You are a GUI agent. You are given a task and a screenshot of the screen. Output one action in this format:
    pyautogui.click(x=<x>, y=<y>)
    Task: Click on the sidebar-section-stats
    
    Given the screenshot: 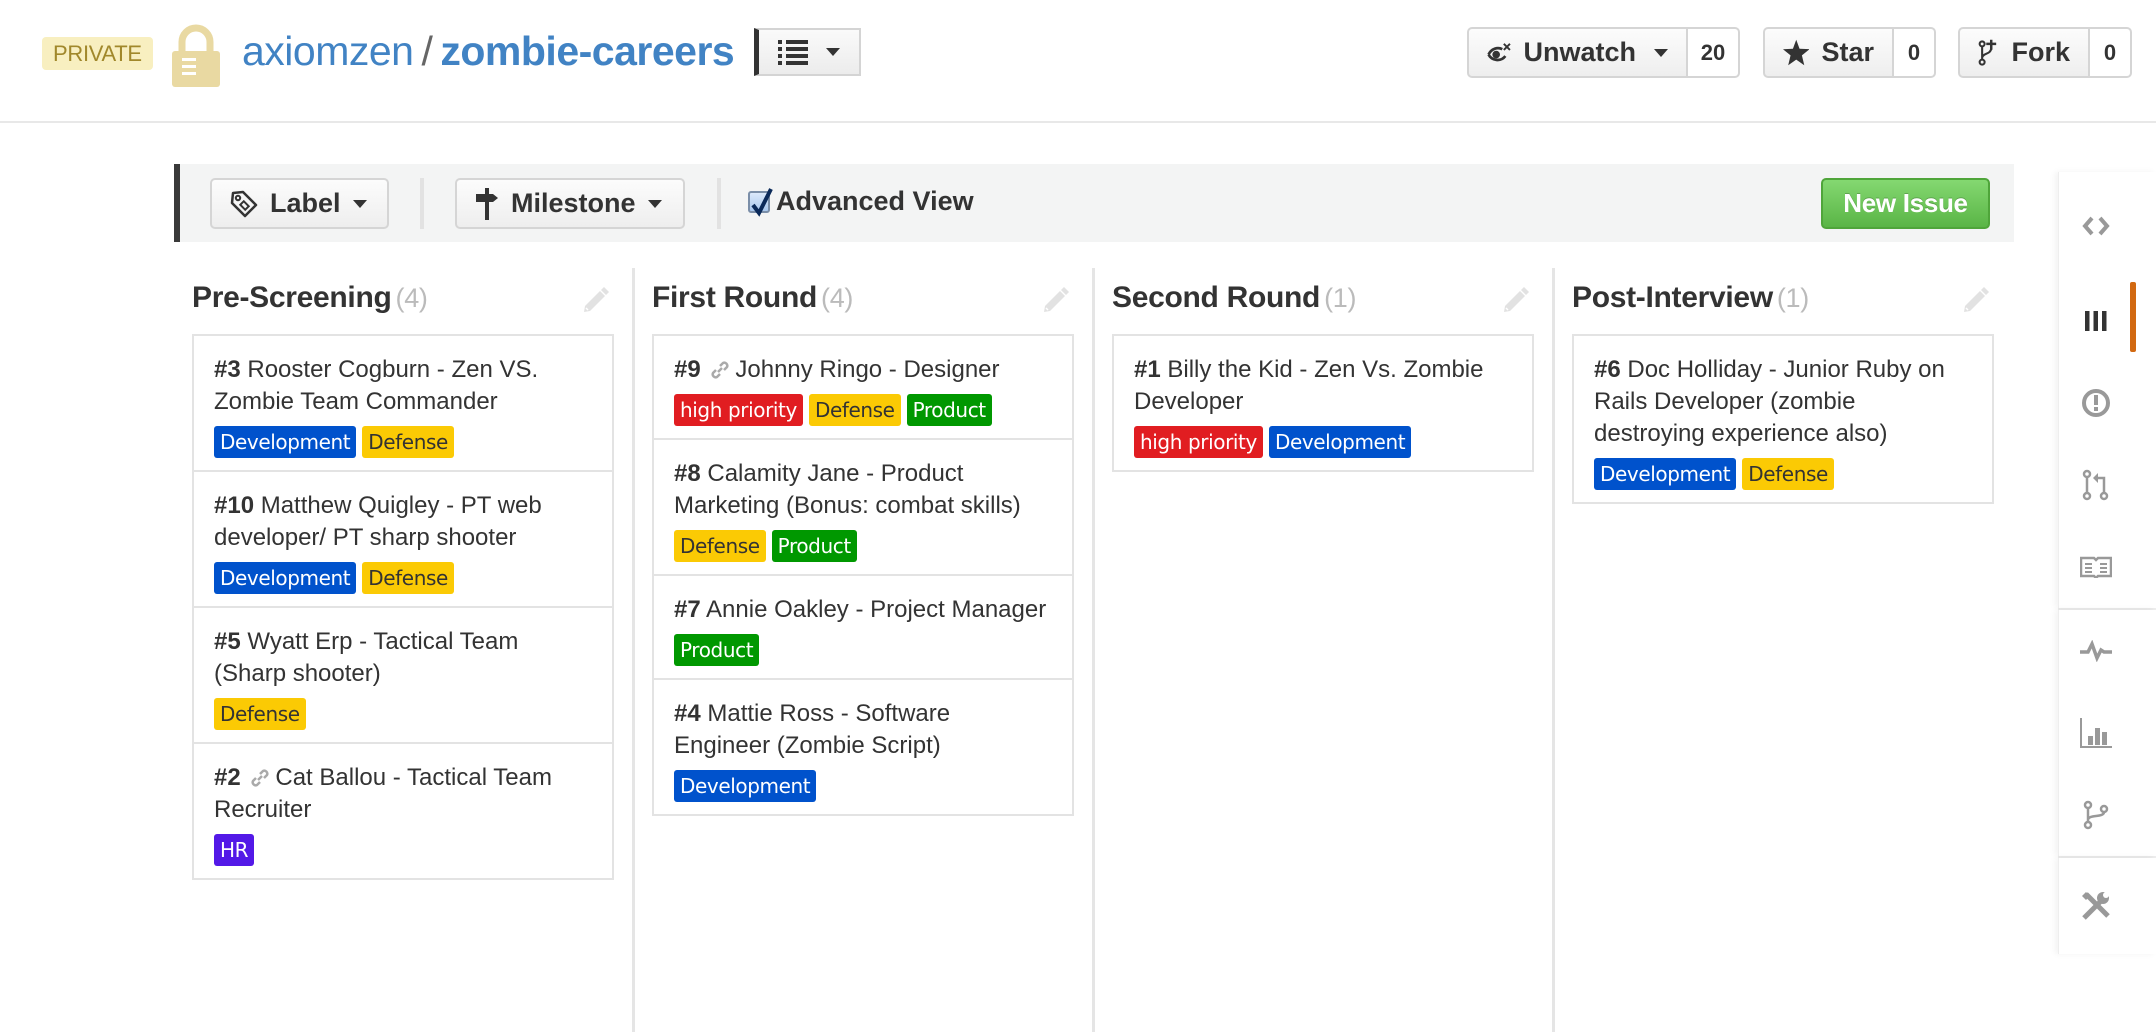 What is the action you would take?
    pyautogui.click(x=2107, y=733)
    